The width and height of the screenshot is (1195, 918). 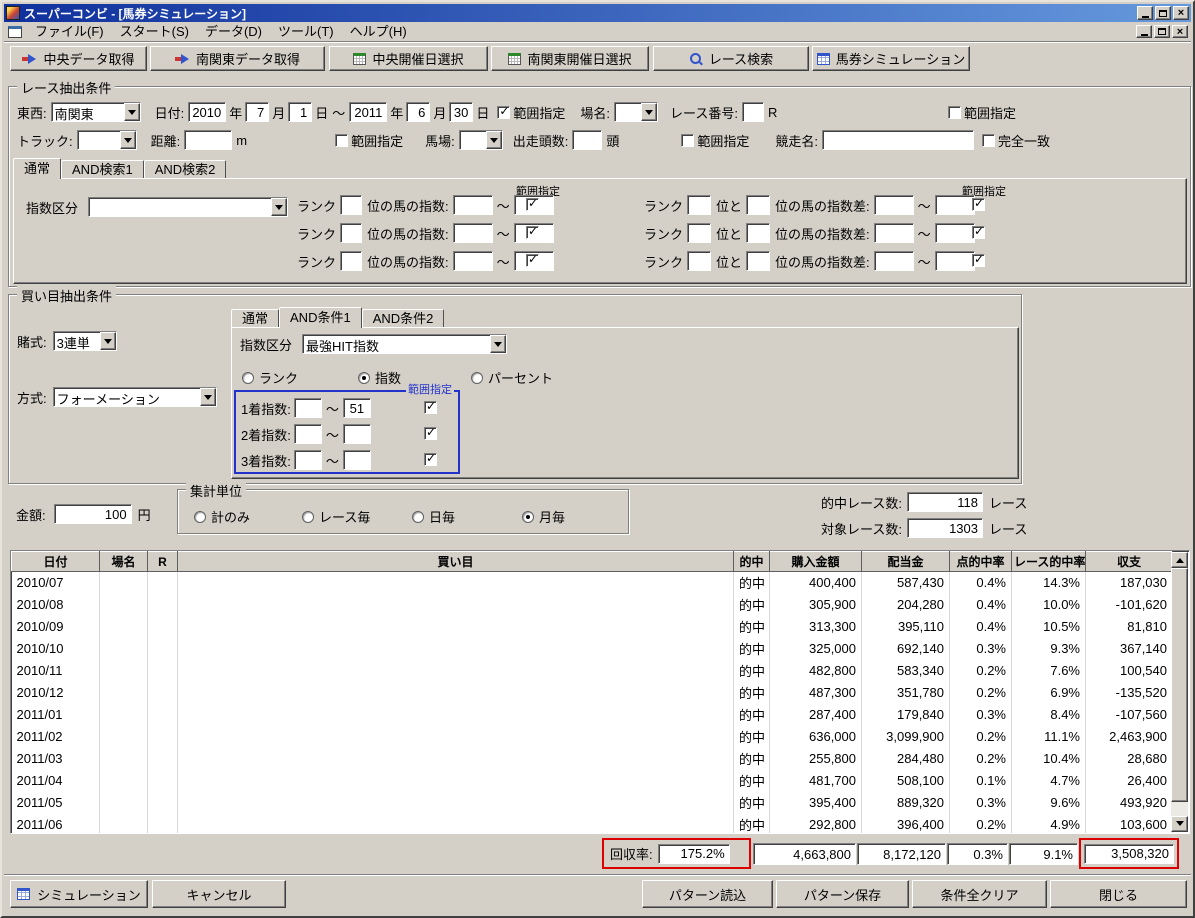 What do you see at coordinates (123, 561) in the screenshot?
I see `column-header: 場名` at bounding box center [123, 561].